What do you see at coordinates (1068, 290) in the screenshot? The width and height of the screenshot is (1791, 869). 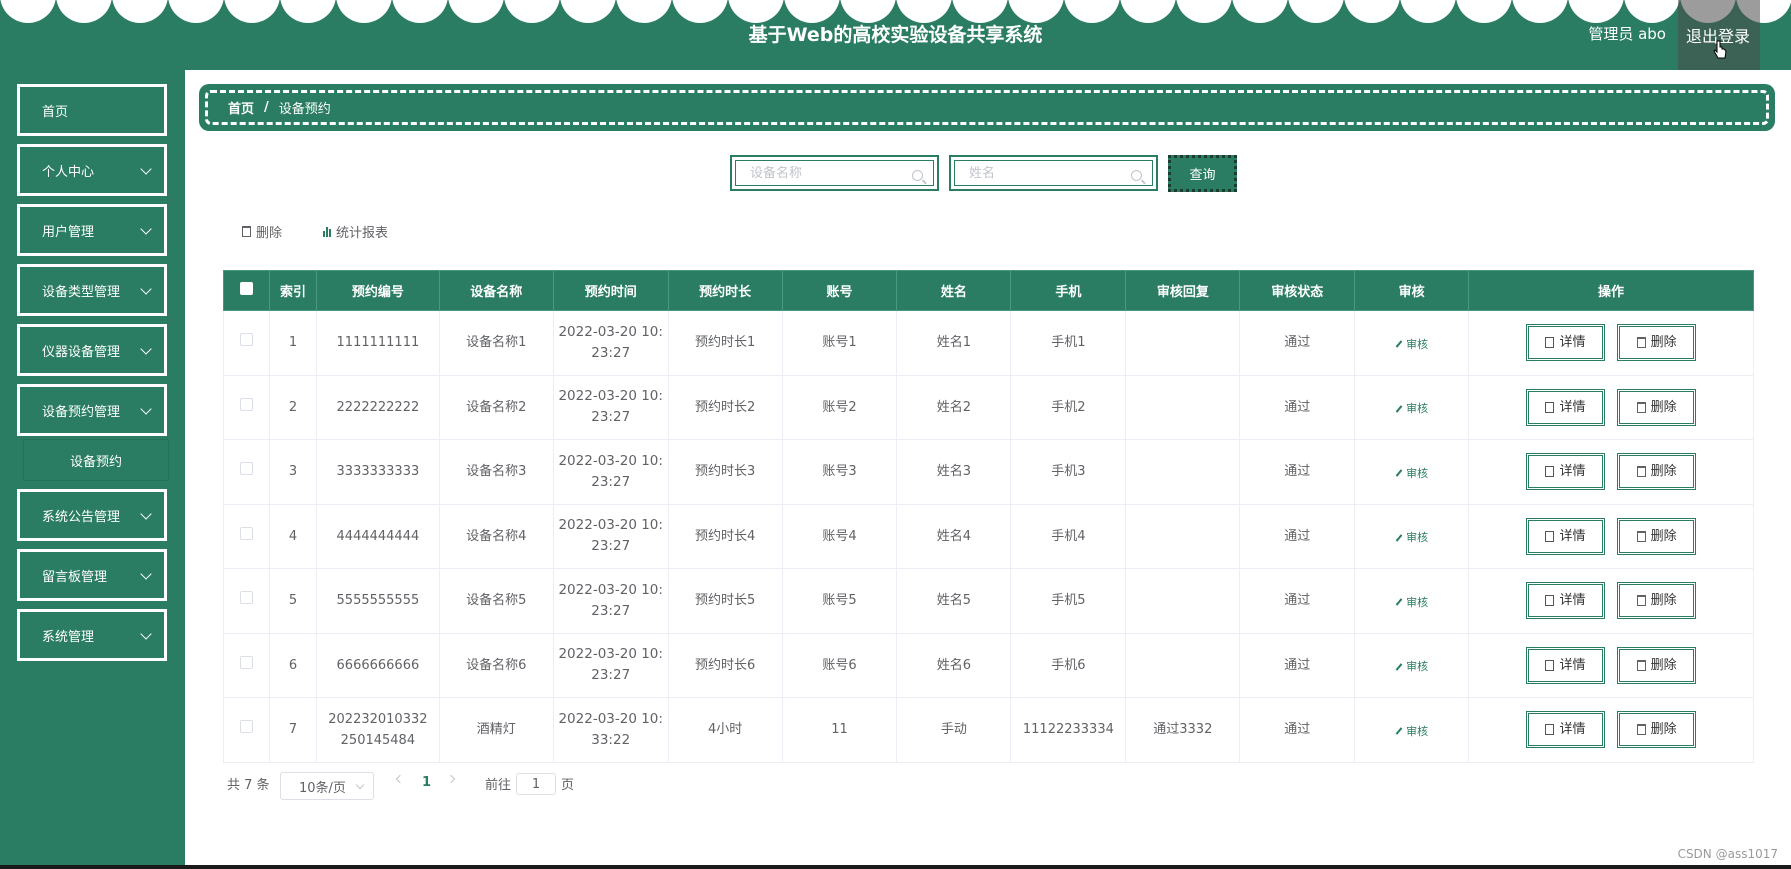 I see `column-header: 手机` at bounding box center [1068, 290].